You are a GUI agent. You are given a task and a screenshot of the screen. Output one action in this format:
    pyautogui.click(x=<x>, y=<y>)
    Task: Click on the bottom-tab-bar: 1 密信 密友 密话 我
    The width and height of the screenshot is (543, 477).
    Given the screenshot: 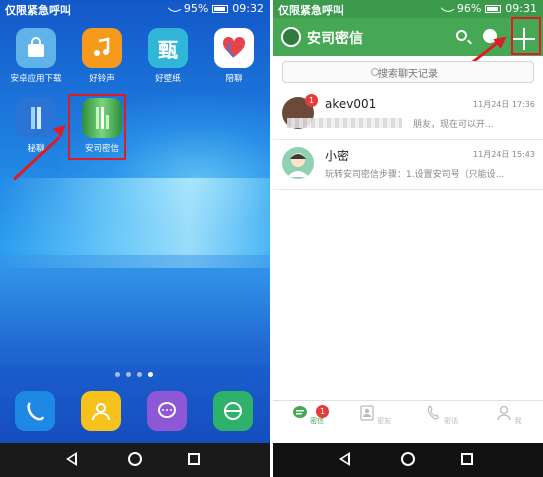 What is the action you would take?
    pyautogui.click(x=408, y=421)
    